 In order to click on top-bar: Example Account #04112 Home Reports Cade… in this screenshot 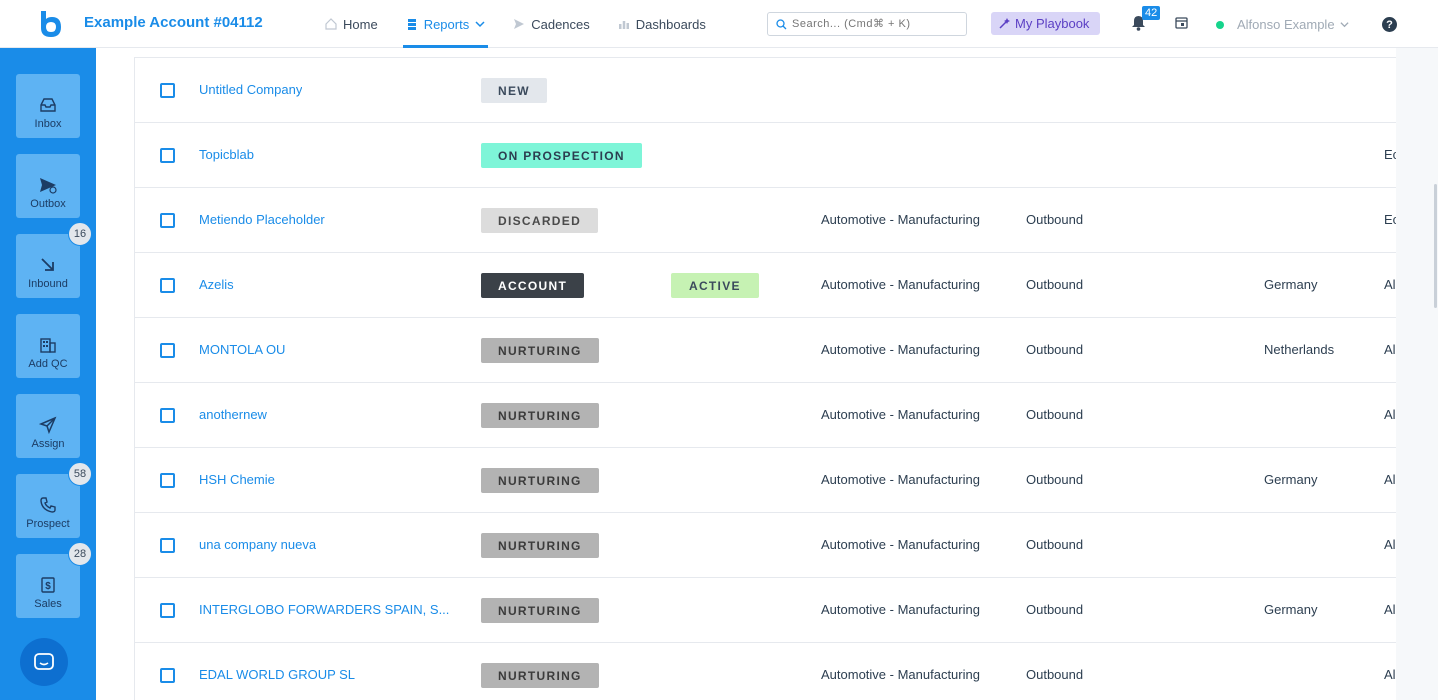, I will do `click(719, 24)`.